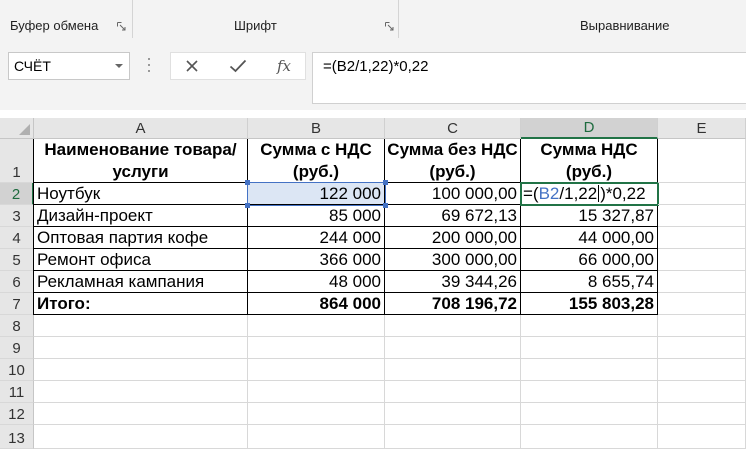 The image size is (746, 449). I want to click on font-group-label: Шрифт, so click(255, 25).